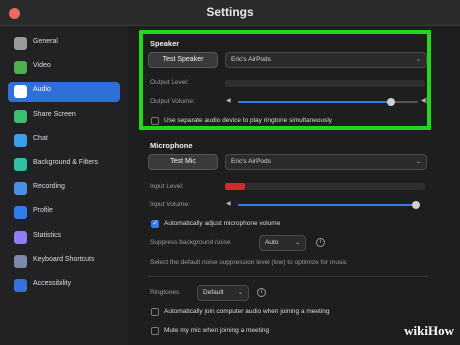 The image size is (460, 345). What do you see at coordinates (20, 164) in the screenshot?
I see `background-icon` at bounding box center [20, 164].